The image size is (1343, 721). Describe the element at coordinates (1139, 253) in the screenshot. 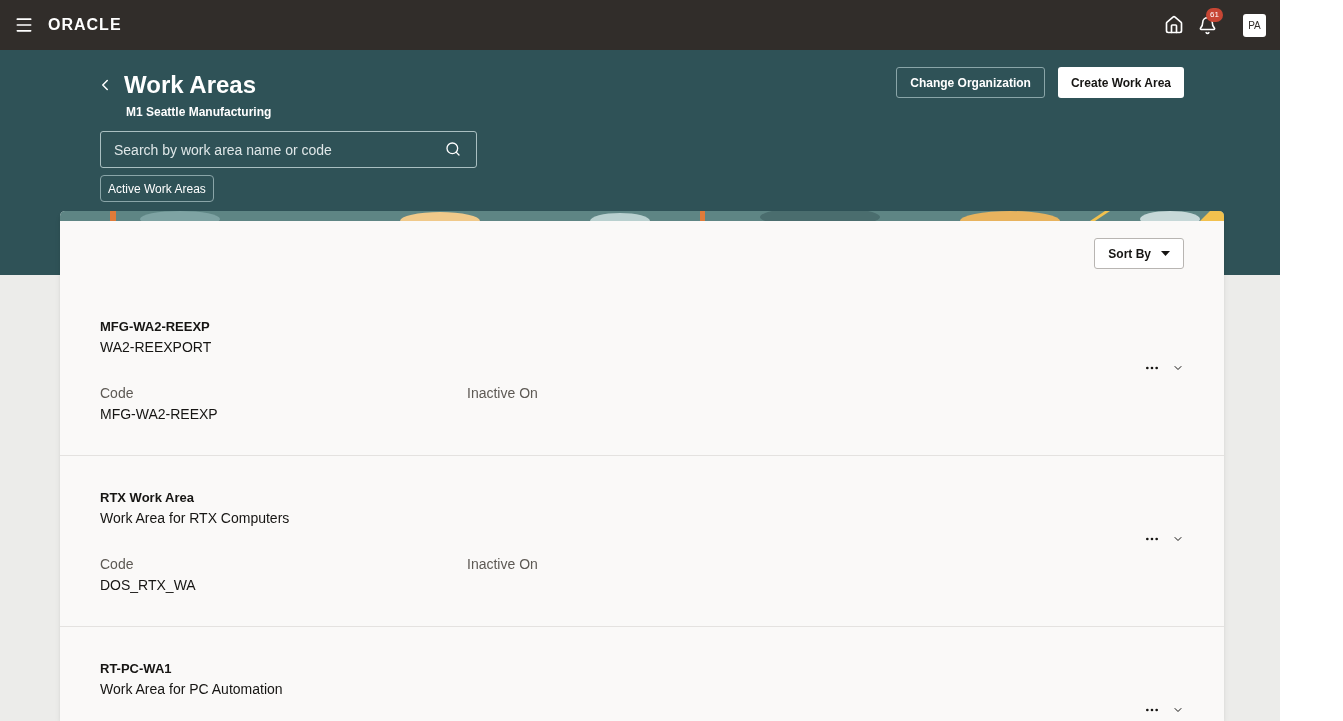

I see `sort-by-button: Sort By` at that location.